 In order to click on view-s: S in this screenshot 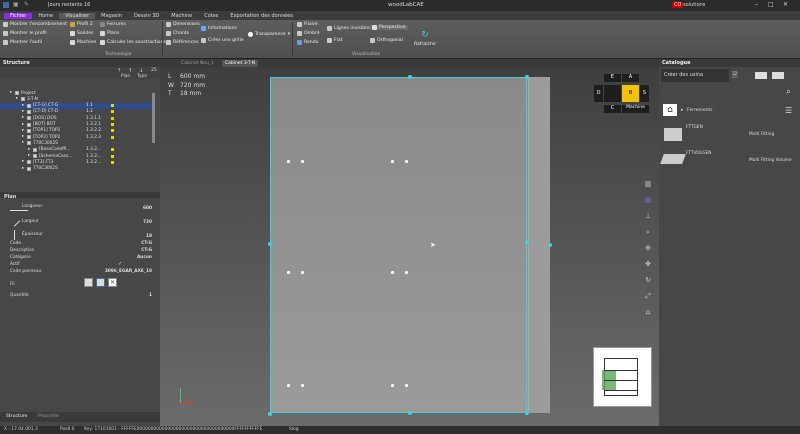, I will do `click(644, 93)`.